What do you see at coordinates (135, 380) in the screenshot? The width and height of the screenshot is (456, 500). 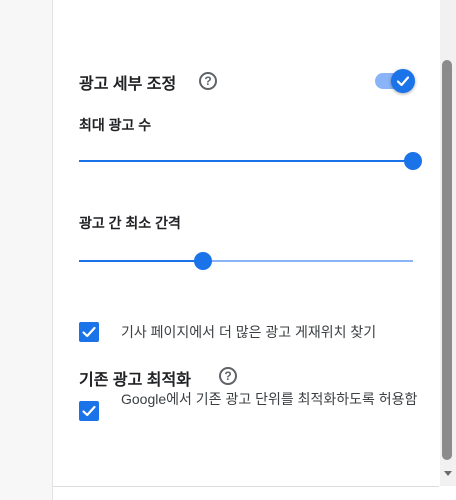 I see `existing-ads-title: 기존 광고 최적화` at bounding box center [135, 380].